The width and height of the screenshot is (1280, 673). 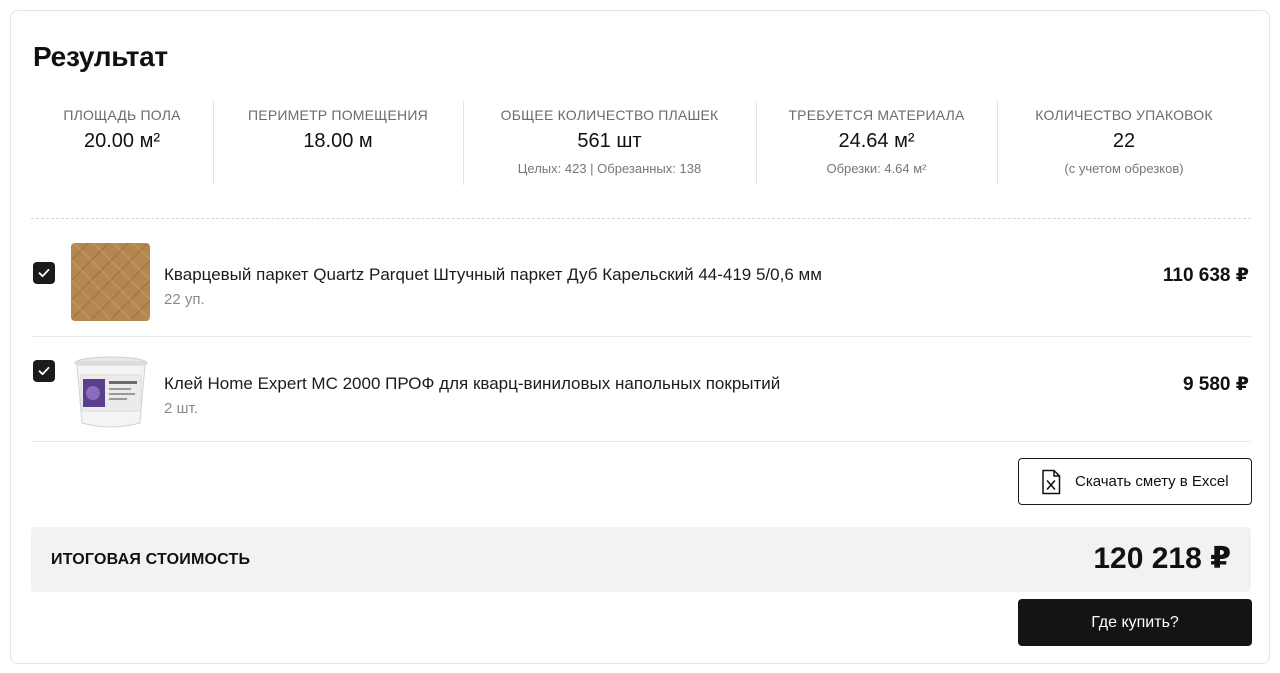 I want to click on stat-floor-area: Площадь пола 20.00 м², so click(x=122, y=143).